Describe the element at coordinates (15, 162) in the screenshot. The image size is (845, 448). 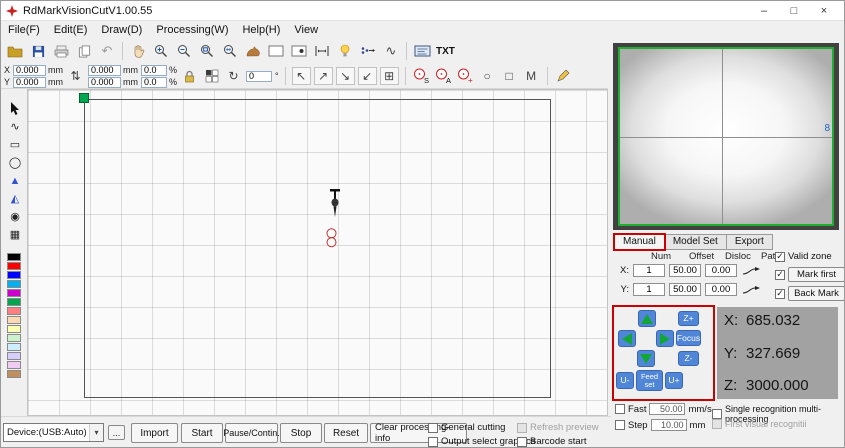
I see `ellipse-tool-icon: ◯` at that location.